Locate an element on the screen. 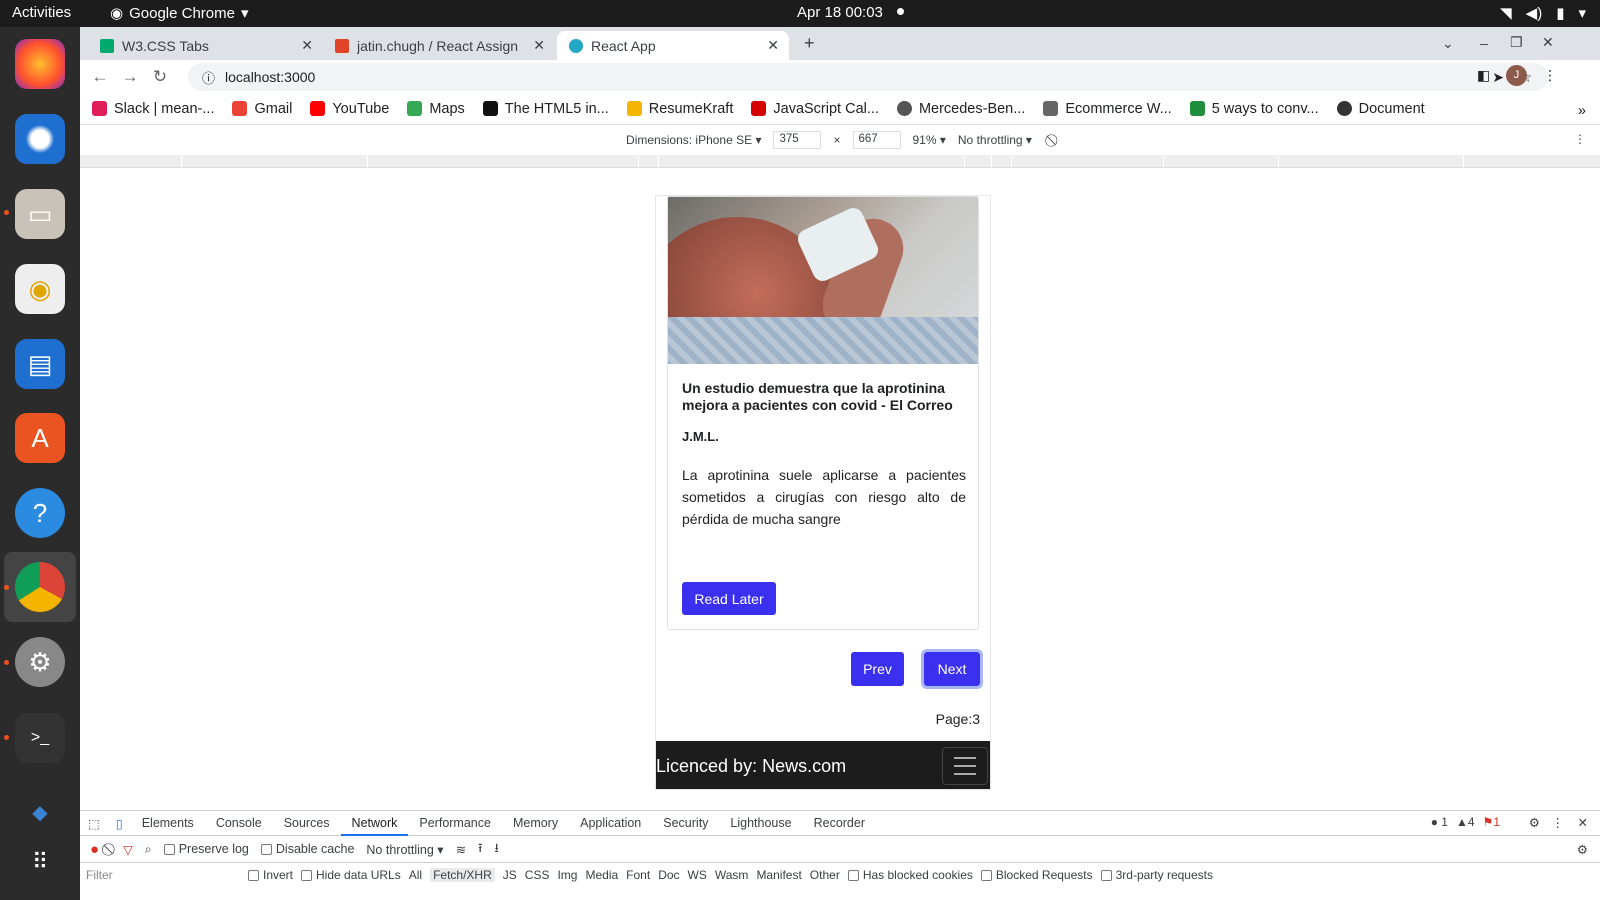 This screenshot has height=900, width=1600. next-button: Next is located at coordinates (952, 669).